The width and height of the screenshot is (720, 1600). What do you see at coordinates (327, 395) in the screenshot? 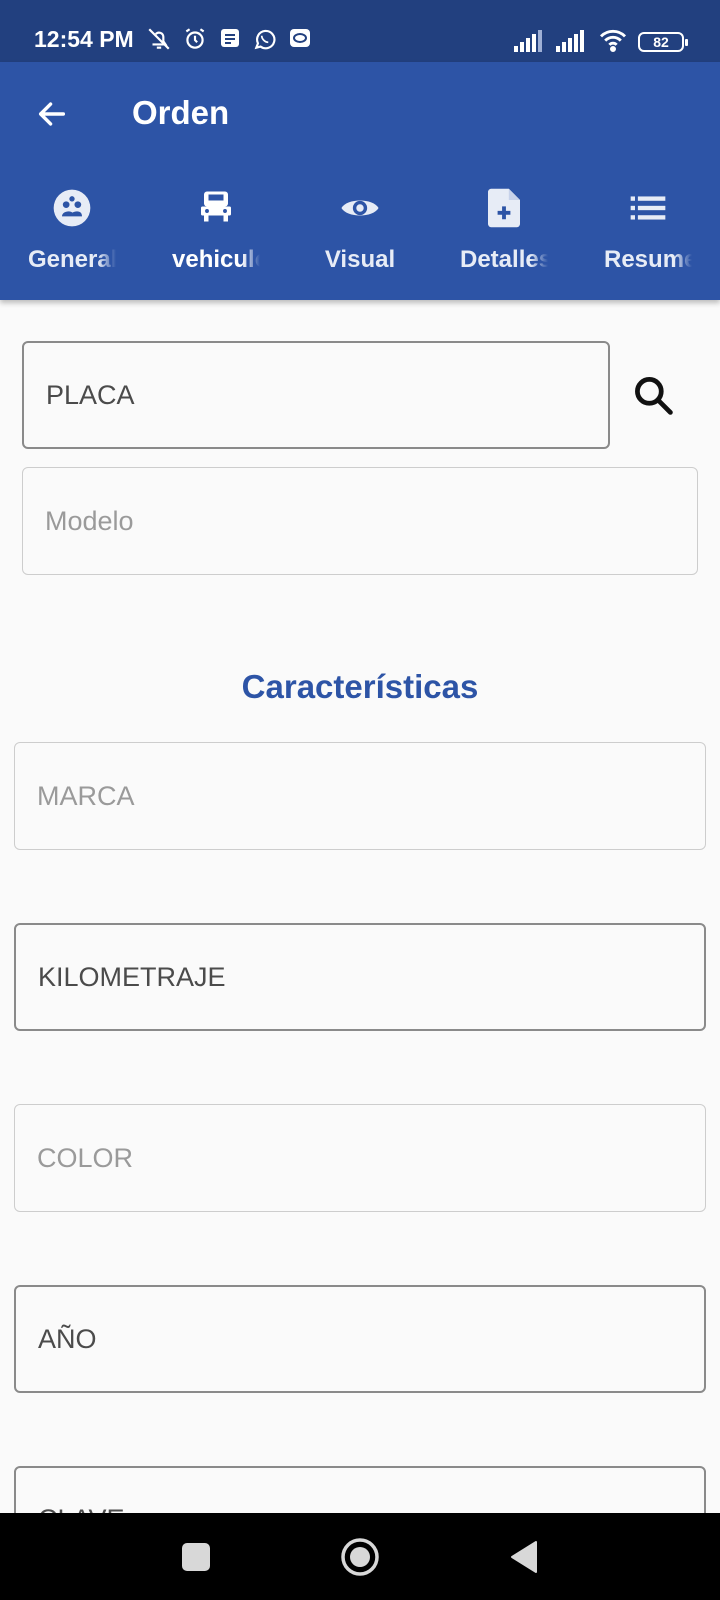
I see `placa-input` at bounding box center [327, 395].